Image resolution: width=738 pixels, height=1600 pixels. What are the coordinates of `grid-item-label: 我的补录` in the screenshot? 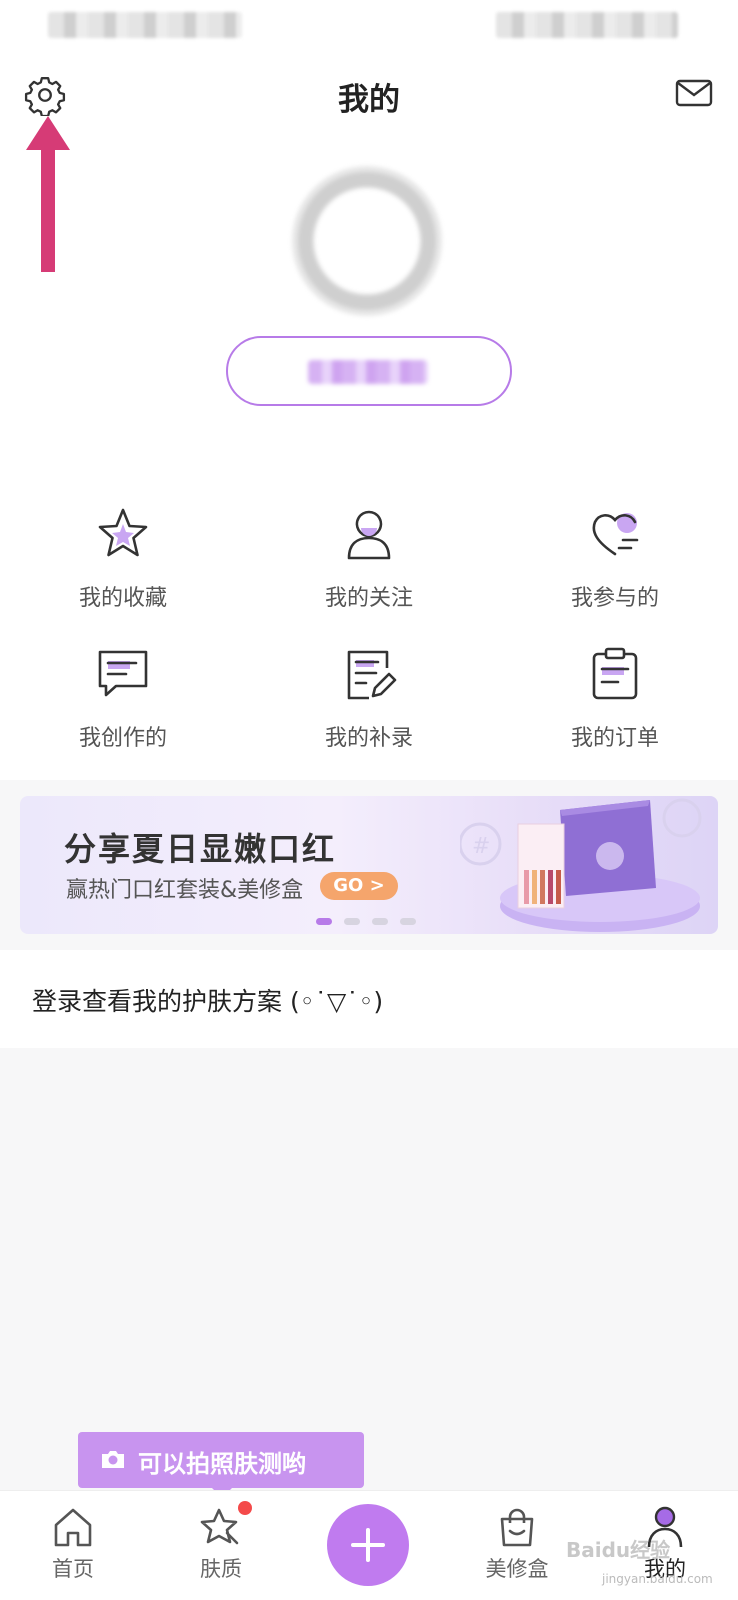 It's located at (368, 738).